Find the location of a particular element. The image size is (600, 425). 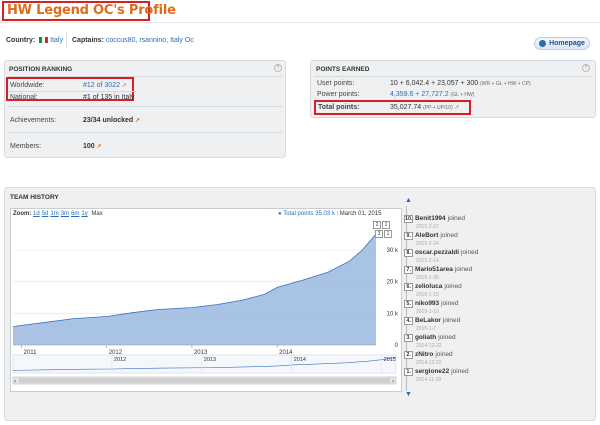

join-item: 9. AleBort joined 2015-2-24 is located at coordinates (431, 239).